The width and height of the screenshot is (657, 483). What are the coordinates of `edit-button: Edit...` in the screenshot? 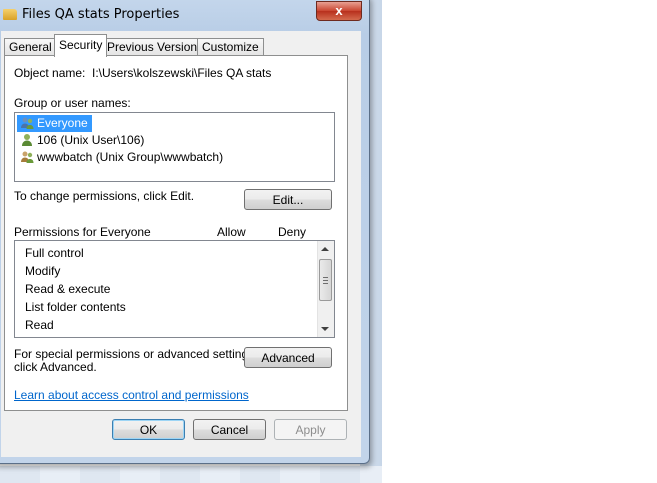 It's located at (288, 199).